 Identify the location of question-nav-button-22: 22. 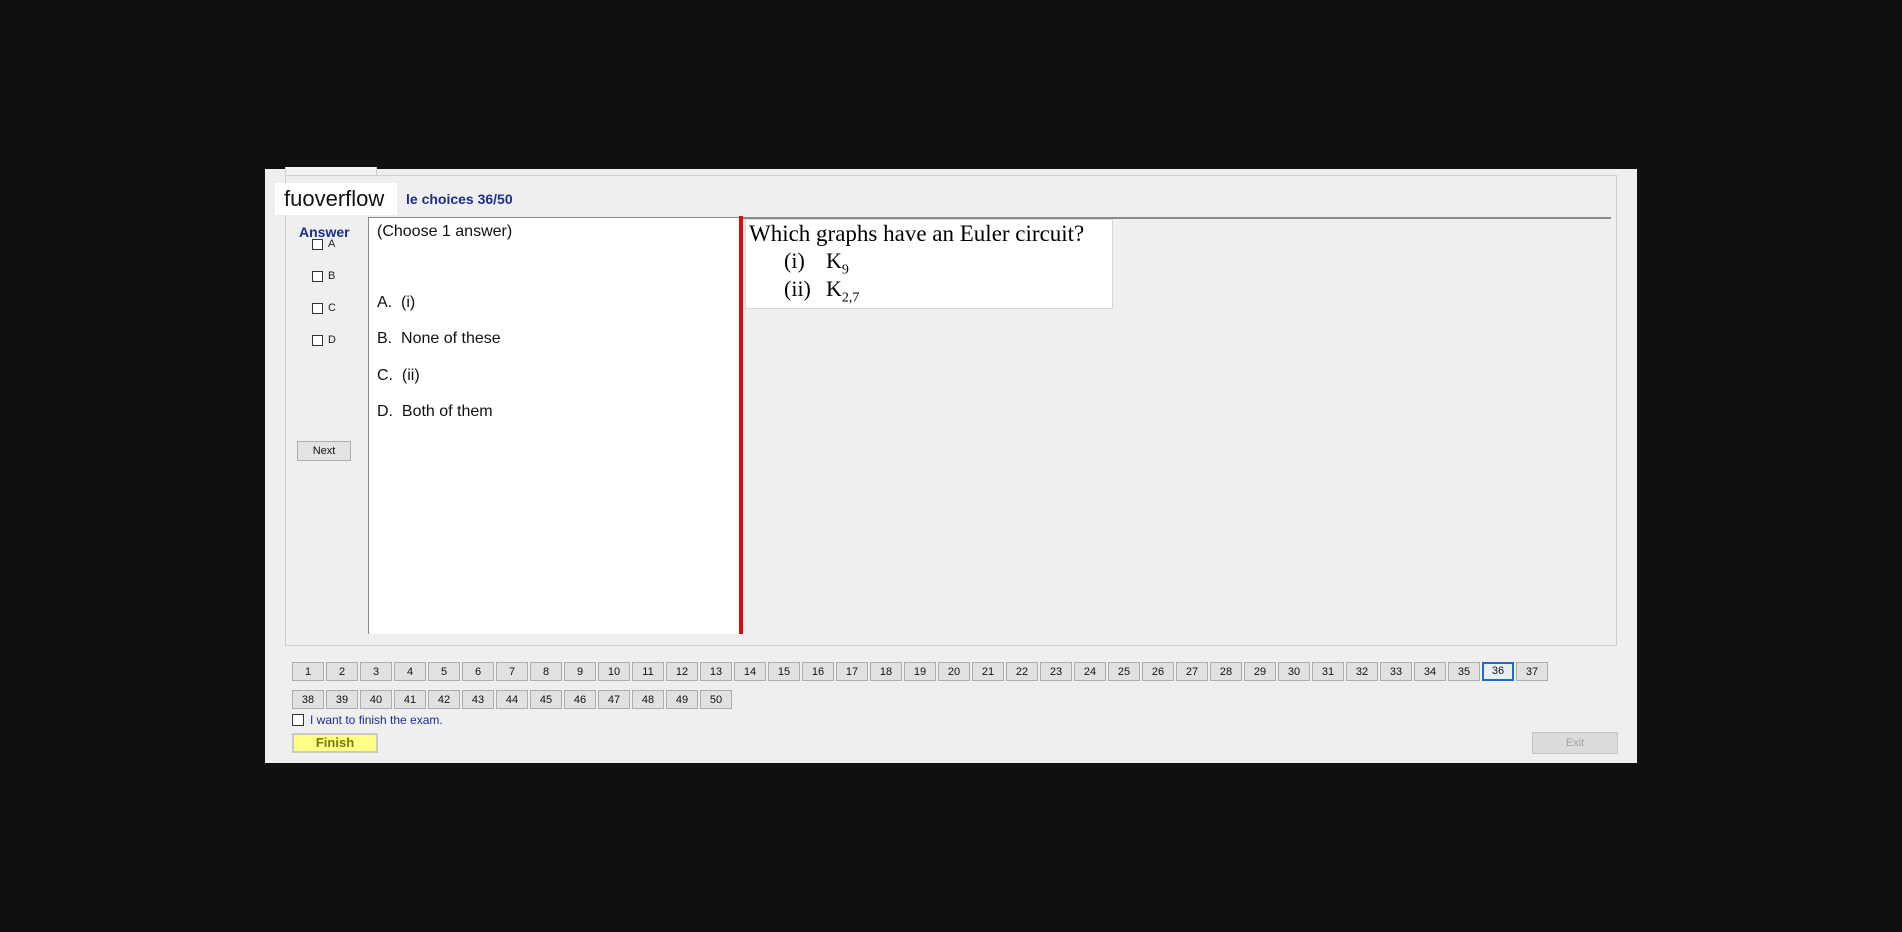
(1022, 671).